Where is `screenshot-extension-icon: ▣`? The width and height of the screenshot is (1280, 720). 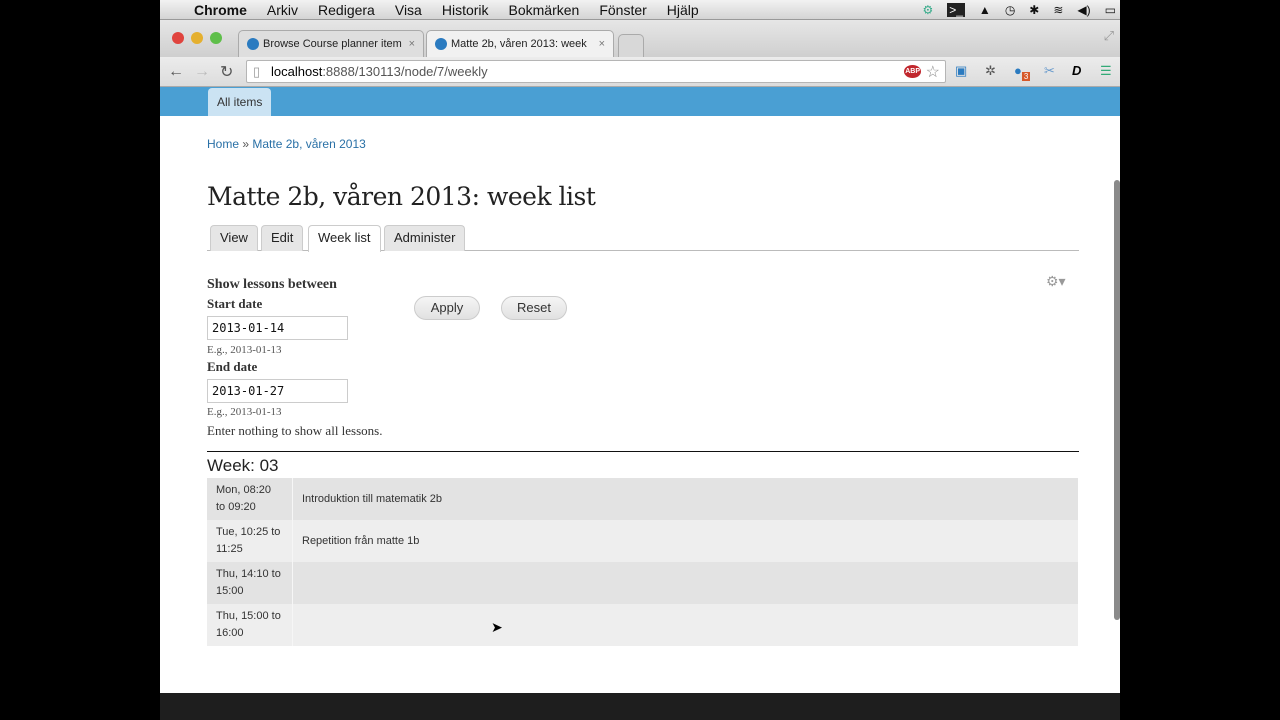 screenshot-extension-icon: ▣ is located at coordinates (961, 71).